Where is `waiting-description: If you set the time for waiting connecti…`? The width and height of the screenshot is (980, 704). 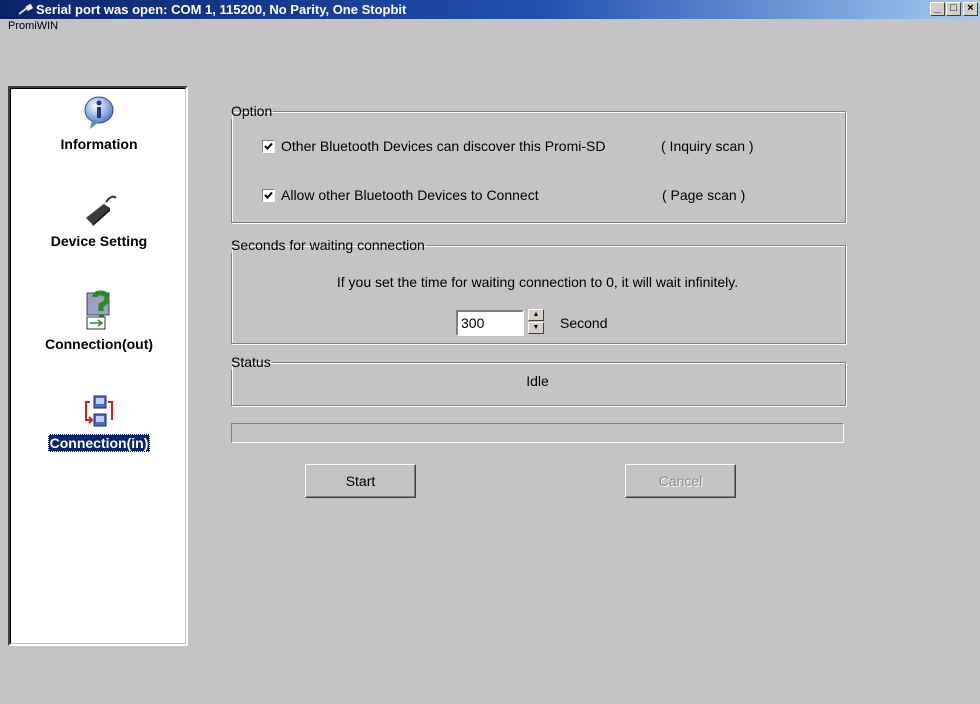
waiting-description: If you set the time for waiting connecti… is located at coordinates (537, 282).